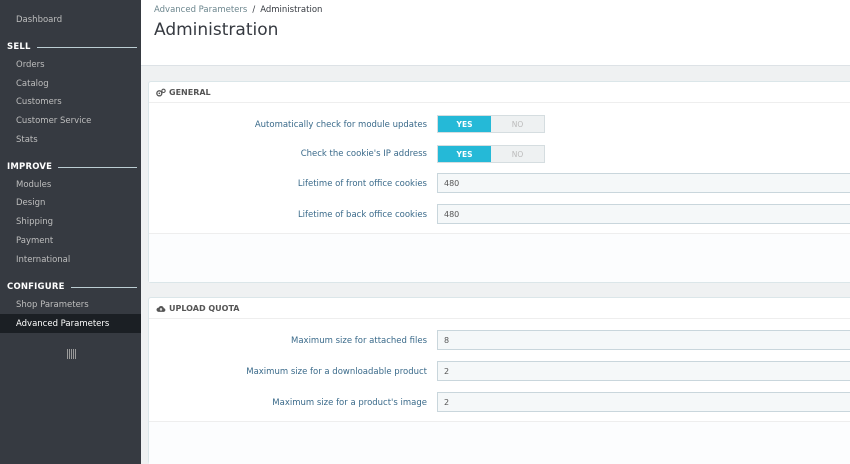 This screenshot has width=850, height=464. What do you see at coordinates (34, 241) in the screenshot?
I see `sidebar-item-payment: Payment` at bounding box center [34, 241].